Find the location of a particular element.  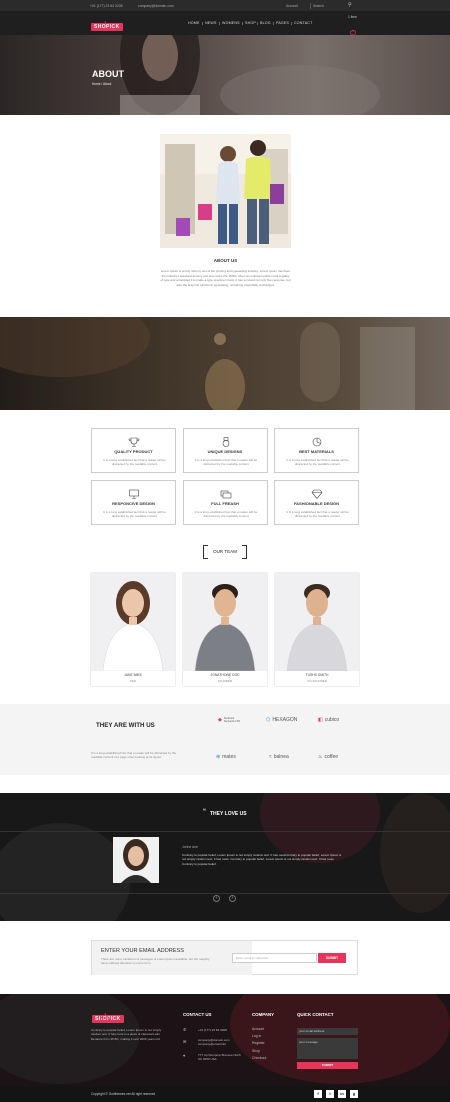

pie-chart-icon is located at coordinates (317, 440).